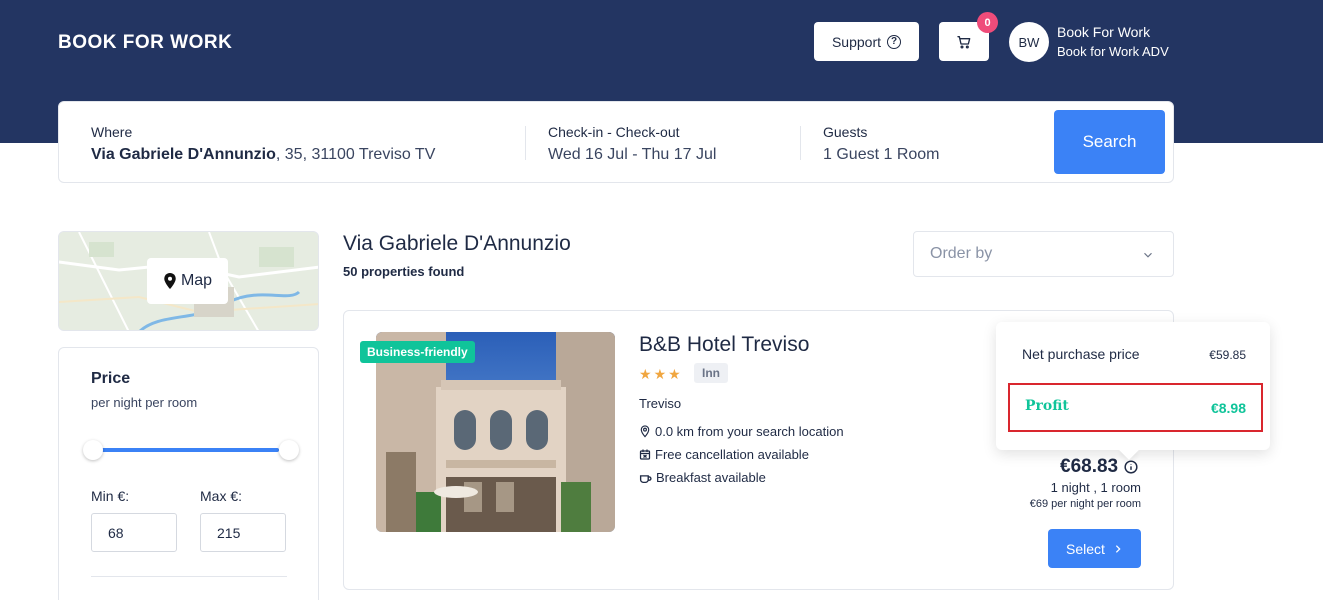 This screenshot has height=600, width=1323. What do you see at coordinates (134, 532) in the screenshot?
I see `min-price-input: 68` at bounding box center [134, 532].